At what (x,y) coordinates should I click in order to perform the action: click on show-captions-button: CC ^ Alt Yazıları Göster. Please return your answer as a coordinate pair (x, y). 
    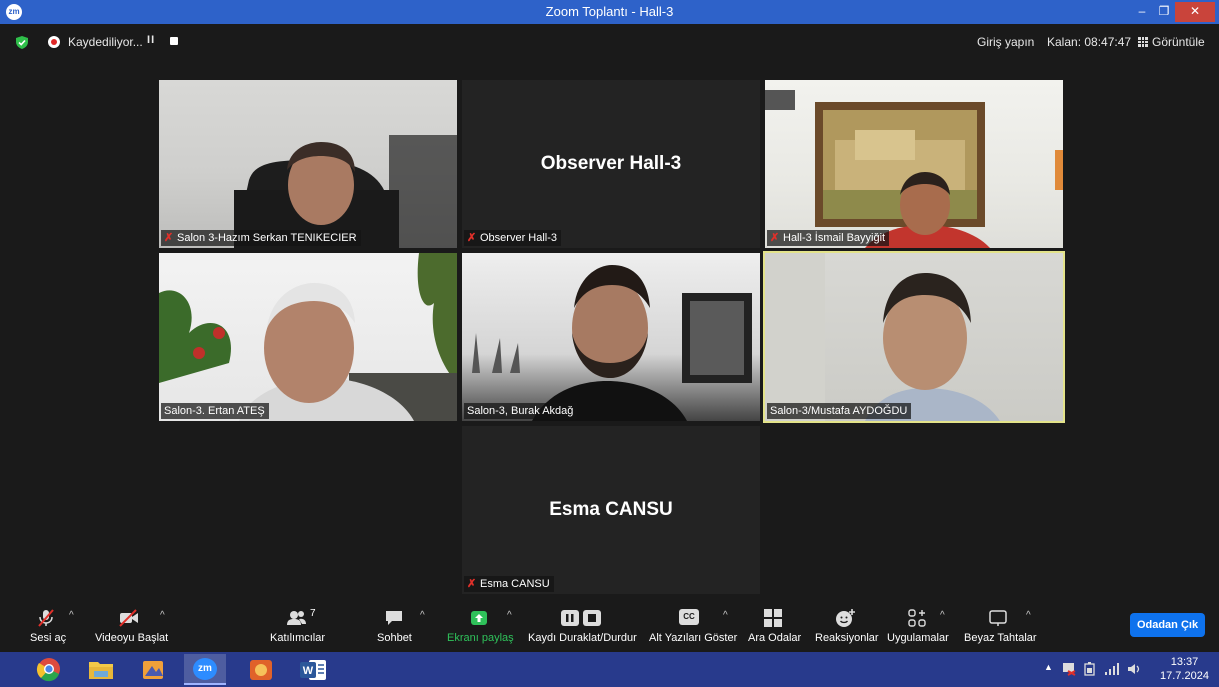
    Looking at the image, I should click on (692, 626).